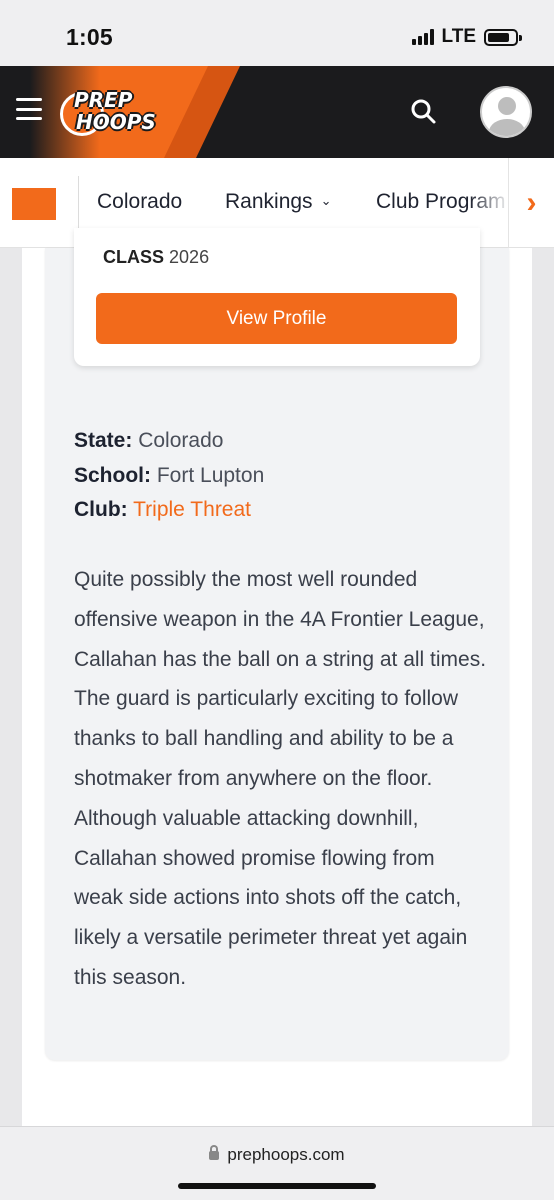 The height and width of the screenshot is (1200, 554). What do you see at coordinates (192, 509) in the screenshot?
I see `club-link: Triple Threat` at bounding box center [192, 509].